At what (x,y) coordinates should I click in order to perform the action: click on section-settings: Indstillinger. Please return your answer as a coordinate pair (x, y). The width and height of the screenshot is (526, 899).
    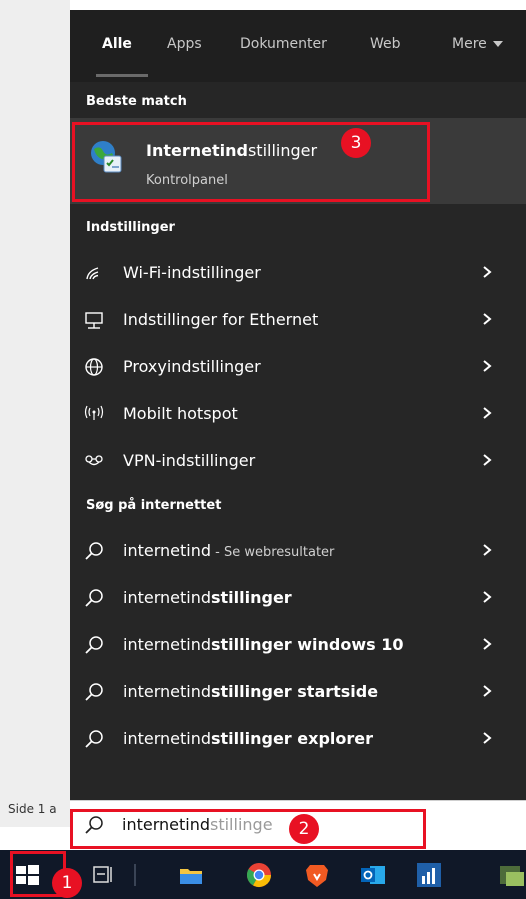
    Looking at the image, I should click on (130, 227).